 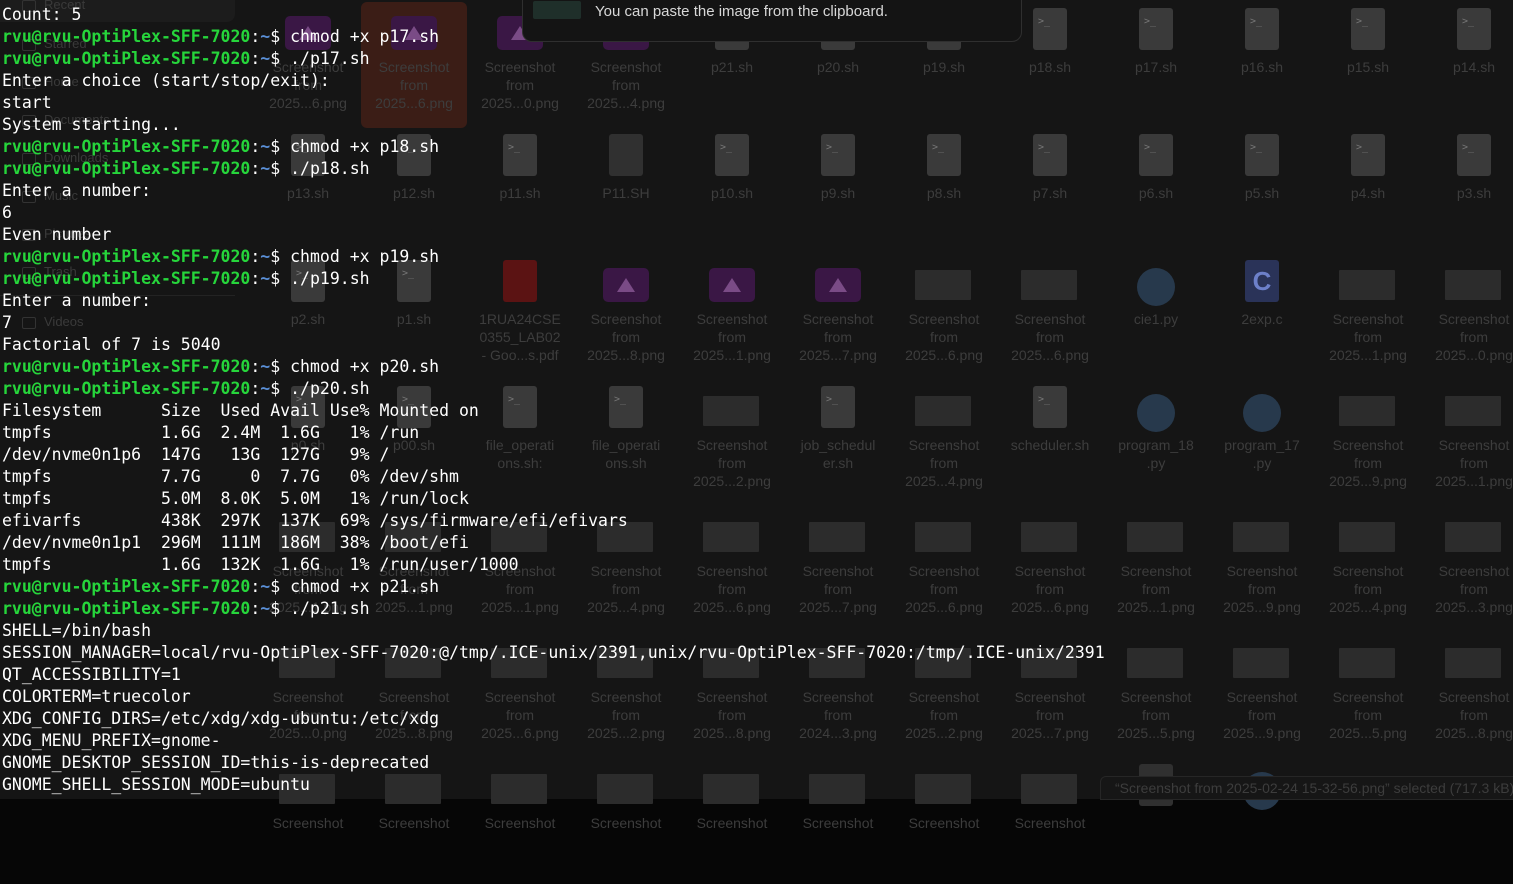 I want to click on file-name: Screenshot from 2025...2.png, so click(x=944, y=715).